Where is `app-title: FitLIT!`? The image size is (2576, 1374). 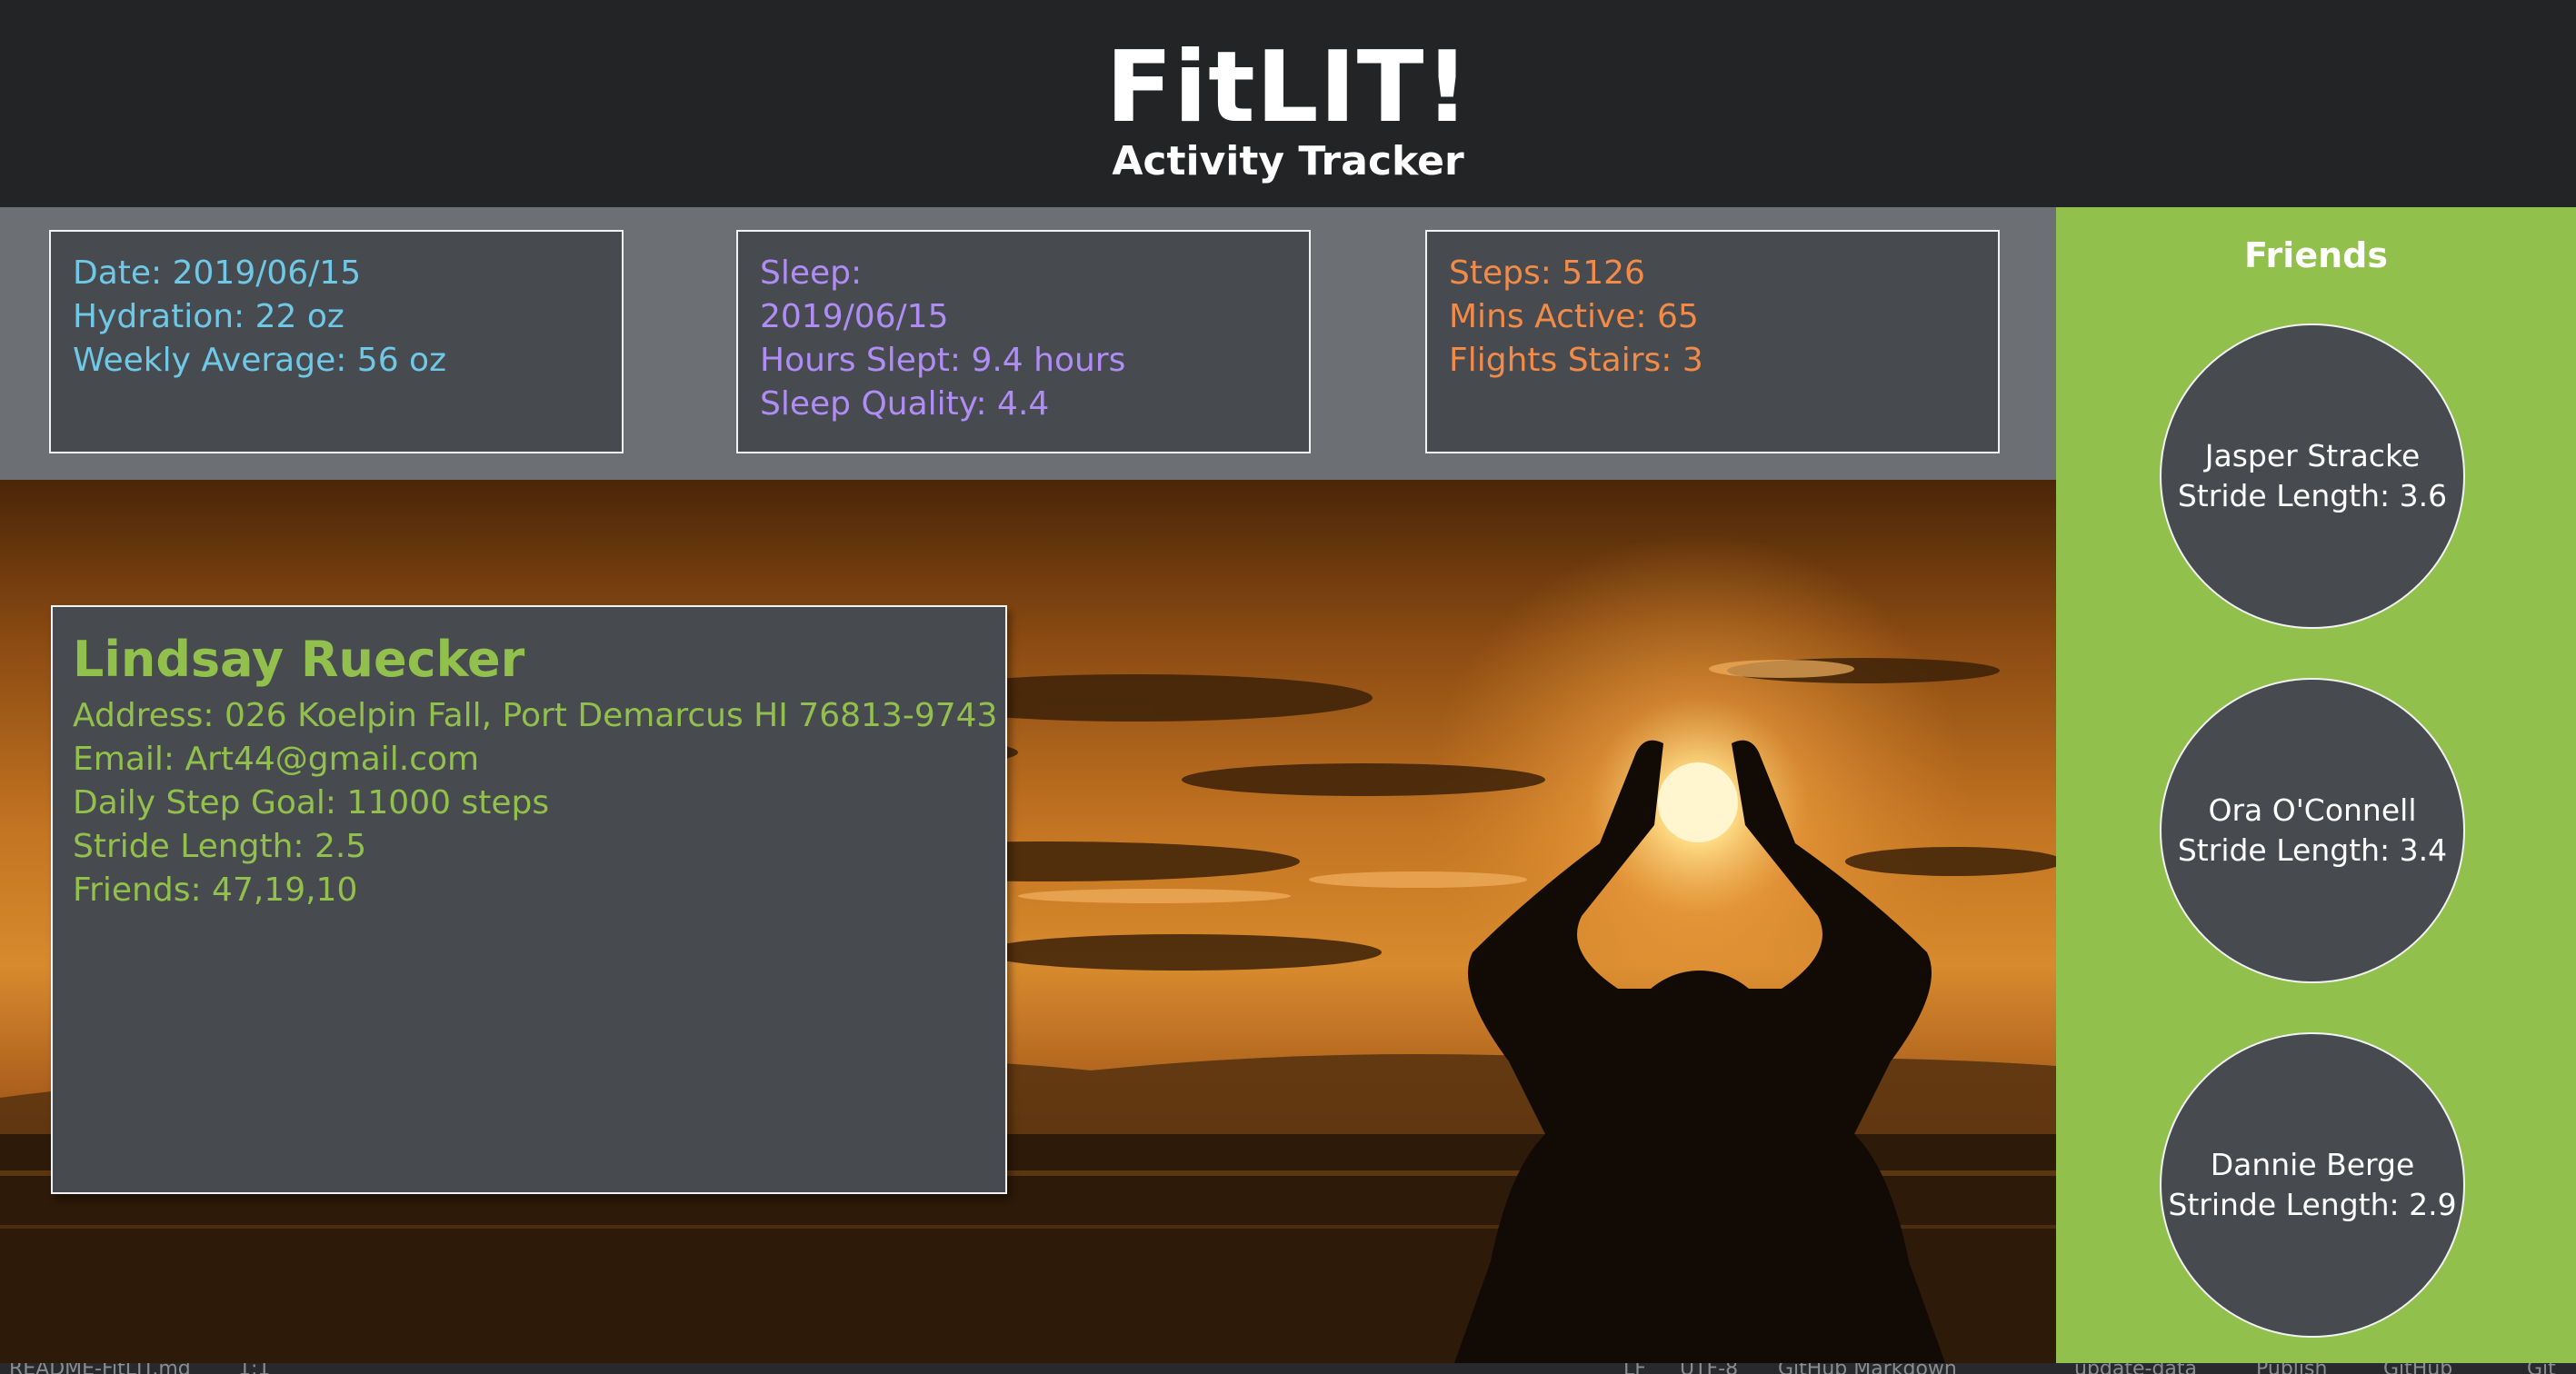 app-title: FitLIT! is located at coordinates (1288, 87).